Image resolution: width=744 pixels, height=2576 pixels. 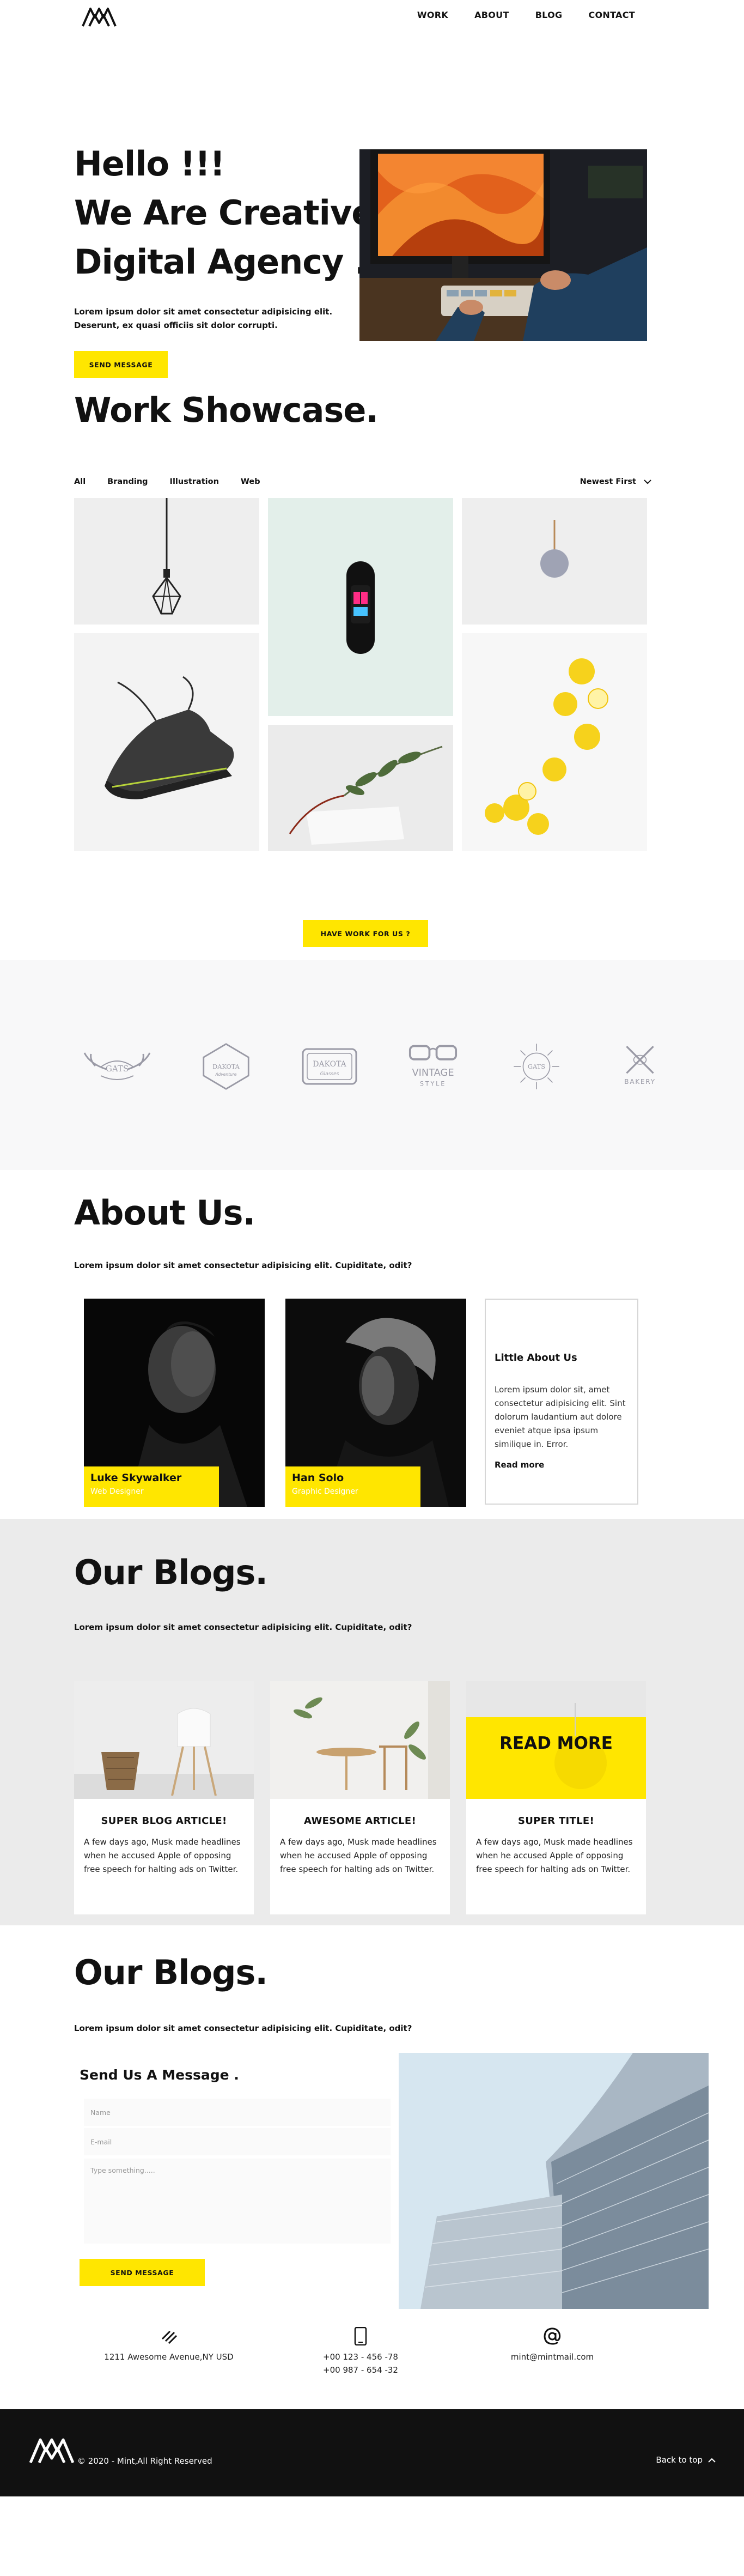 I want to click on glasses-logo-icon: VINTAGE STYLE, so click(x=433, y=1066).